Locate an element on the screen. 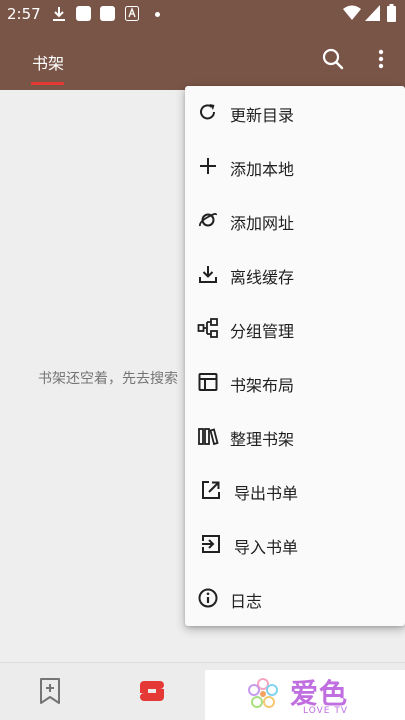  text-notification-icon is located at coordinates (132, 13).